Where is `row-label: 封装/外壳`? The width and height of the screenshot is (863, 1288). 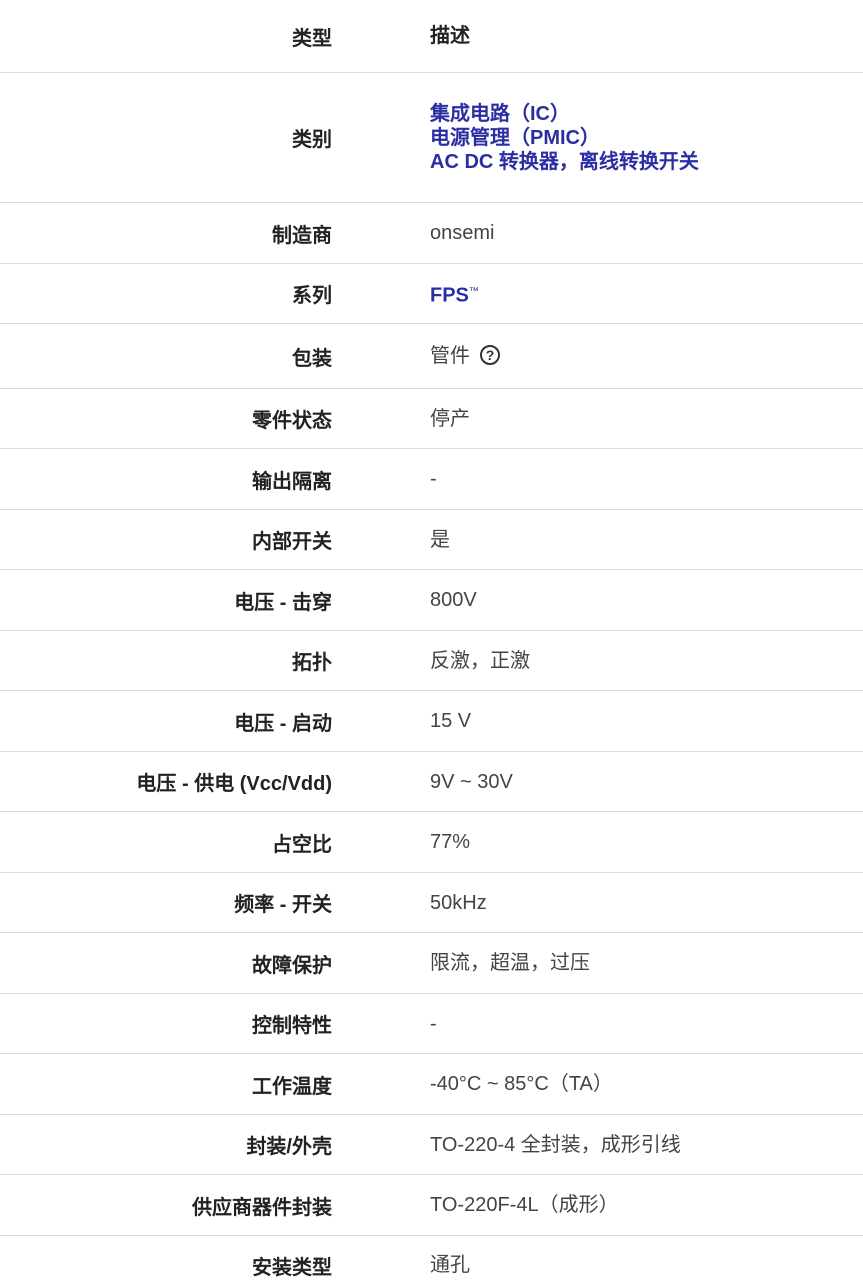
row-label: 封装/外壳 is located at coordinates (289, 1147).